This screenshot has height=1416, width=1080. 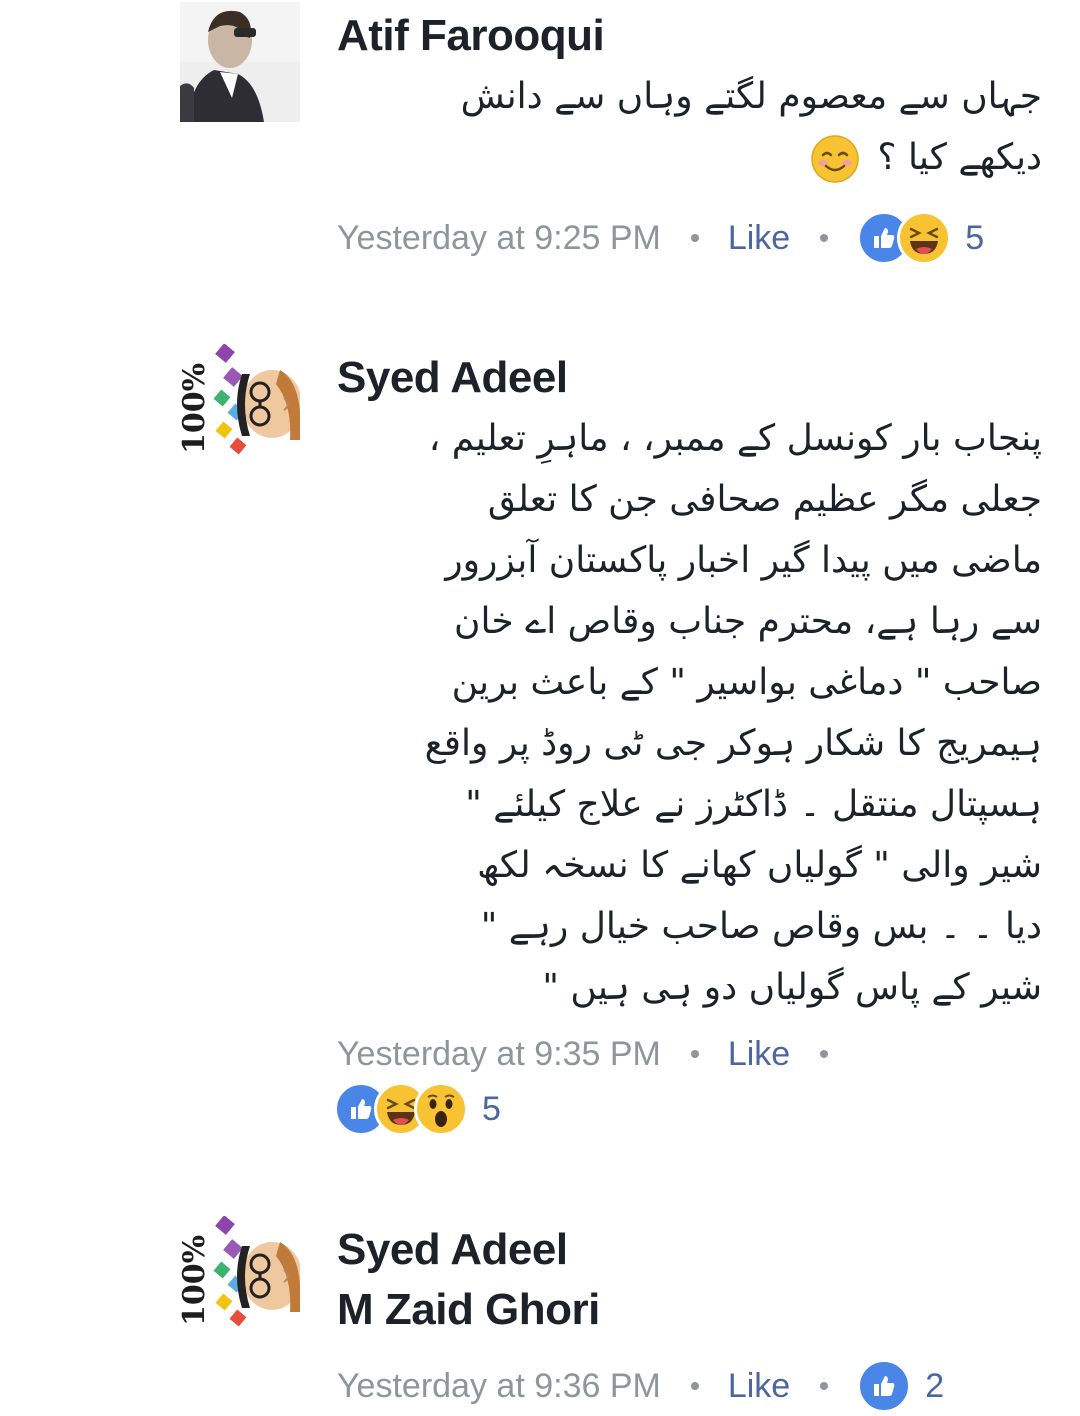 What do you see at coordinates (746, 682) in the screenshot?
I see `comment-text-line: صاحب " دماغی بواسیر " کے باعث برین` at bounding box center [746, 682].